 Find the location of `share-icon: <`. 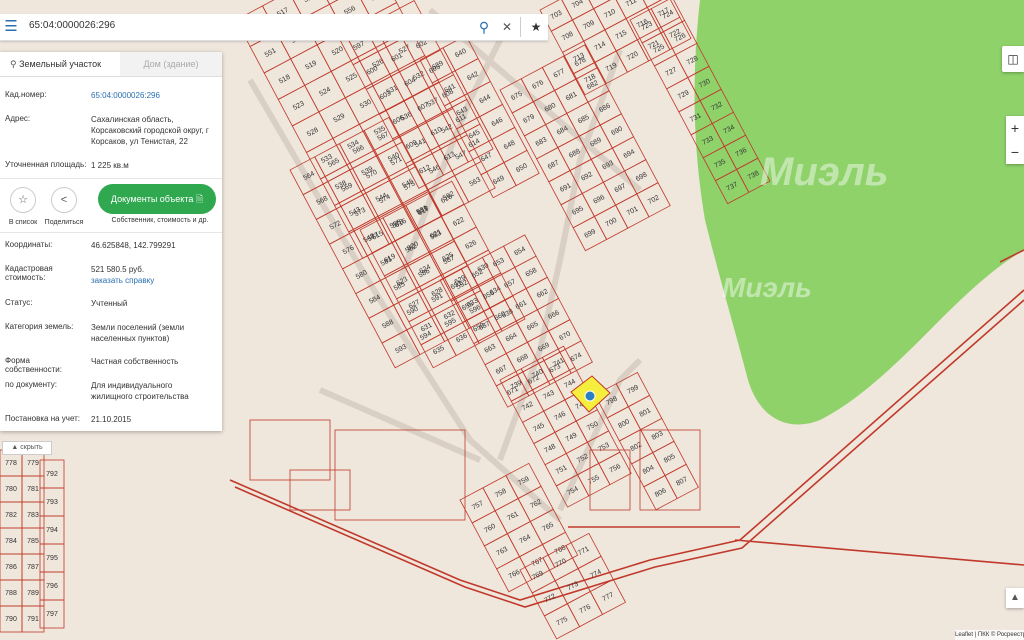

share-icon: < is located at coordinates (64, 200).